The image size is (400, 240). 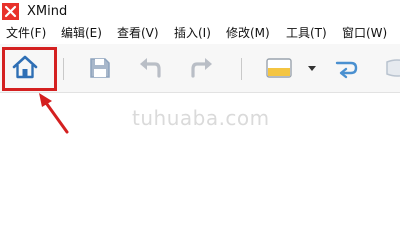 I want to click on menu-tools: 工具(T), so click(x=306, y=33).